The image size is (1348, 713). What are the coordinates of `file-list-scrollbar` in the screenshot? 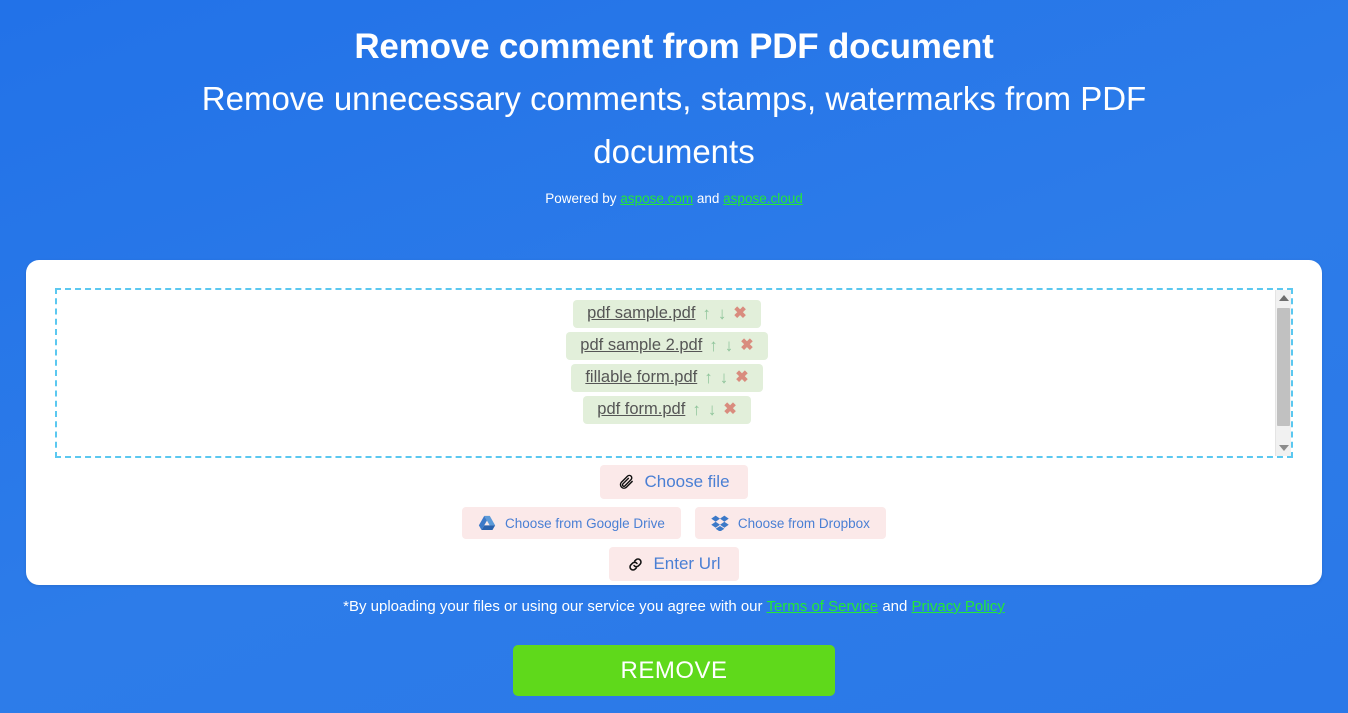 It's located at (1283, 373).